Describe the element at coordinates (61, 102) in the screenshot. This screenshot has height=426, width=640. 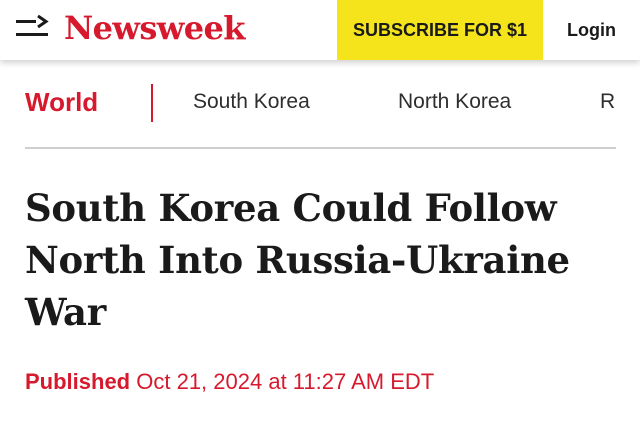
I see `section-link-world: World` at that location.